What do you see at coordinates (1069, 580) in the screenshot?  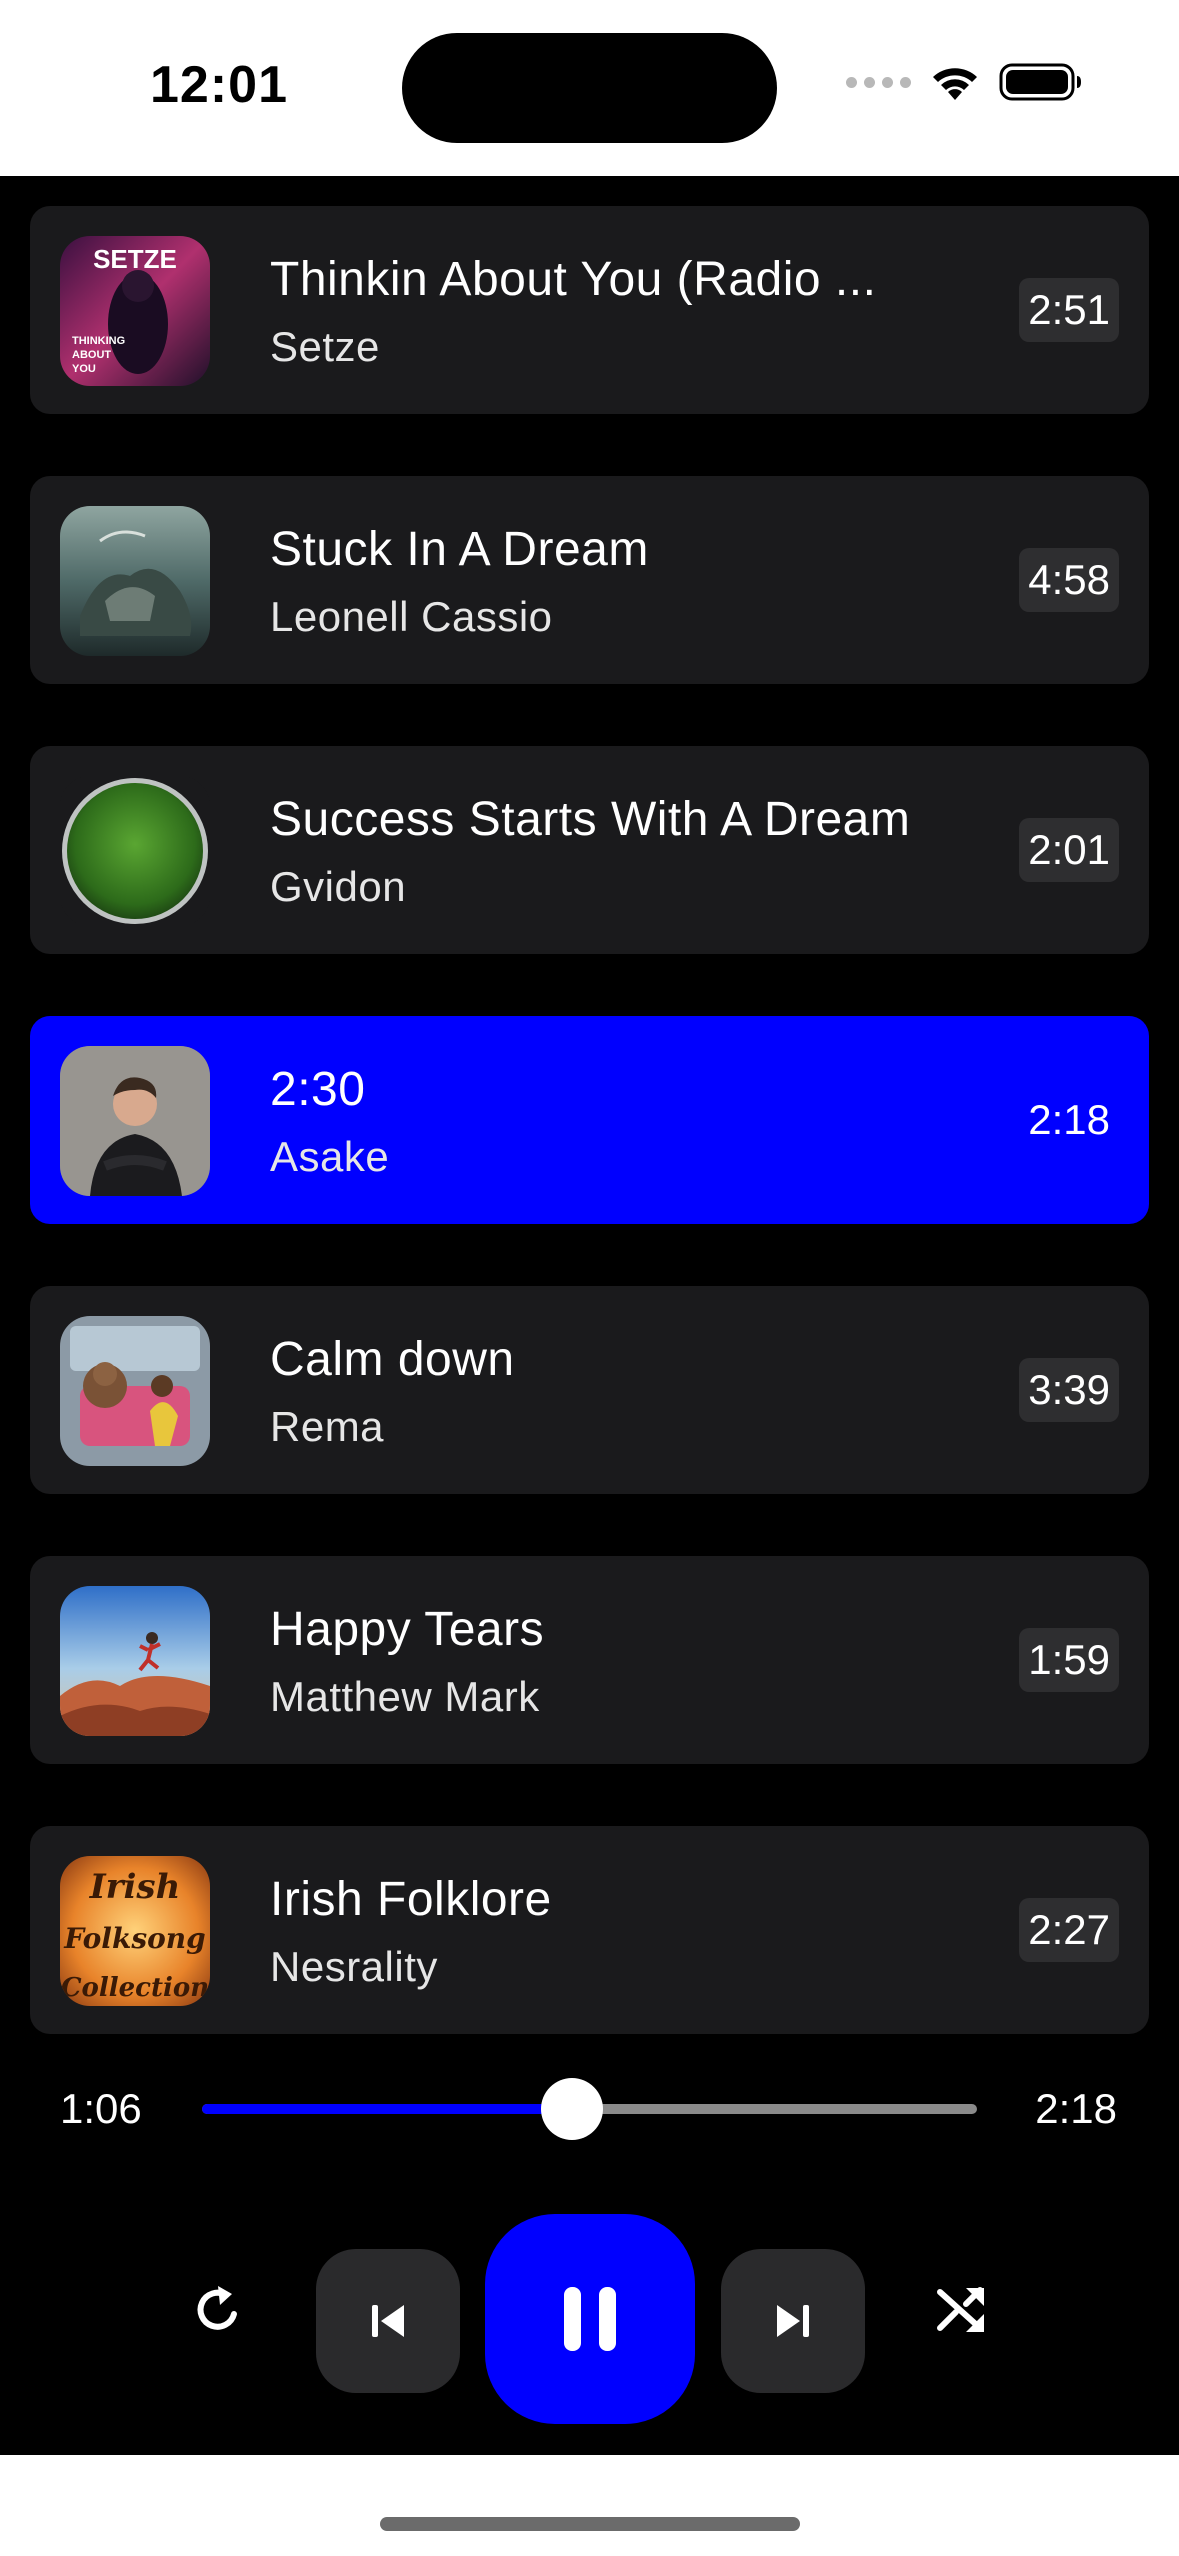 I see `track-duration: 4:58` at bounding box center [1069, 580].